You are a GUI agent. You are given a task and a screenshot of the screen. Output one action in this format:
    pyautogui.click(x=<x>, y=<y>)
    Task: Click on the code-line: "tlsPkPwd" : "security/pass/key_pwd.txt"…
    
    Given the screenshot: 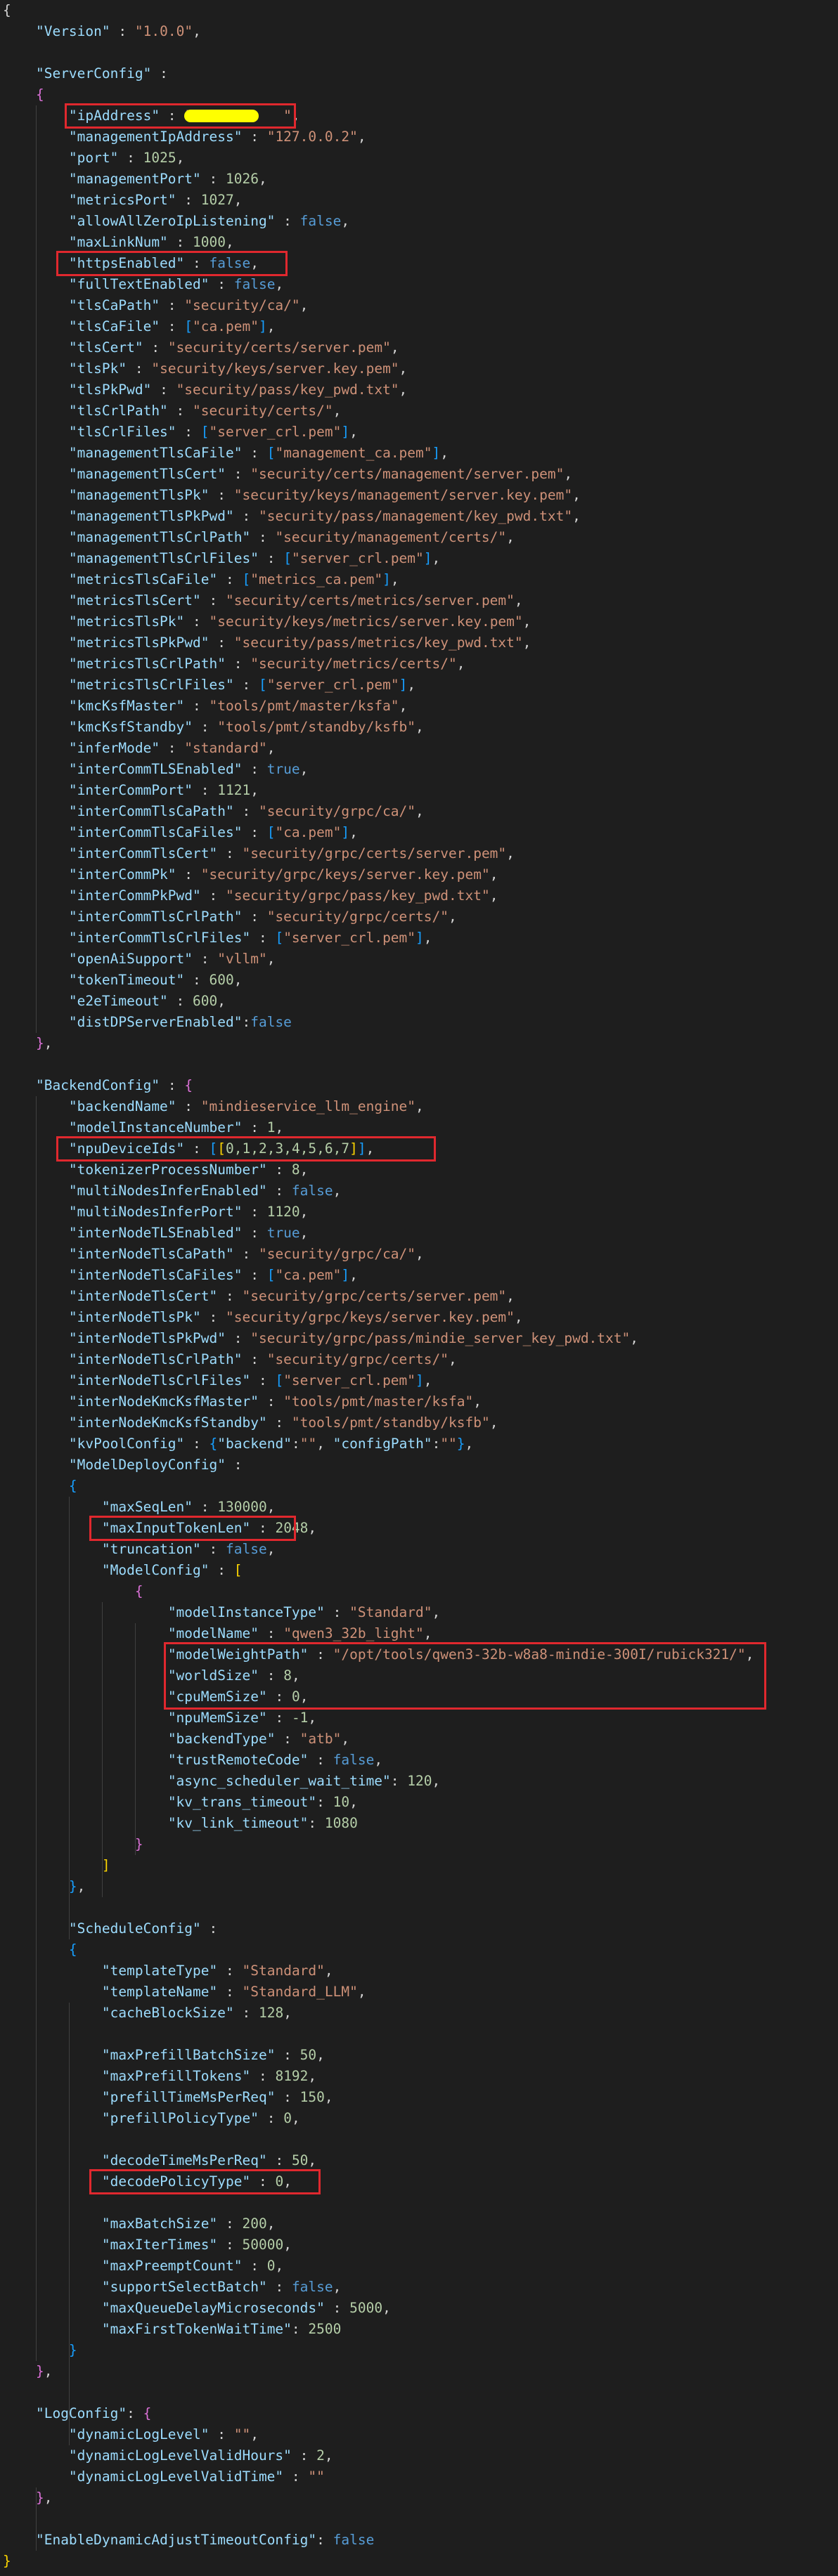 What is the action you would take?
    pyautogui.click(x=205, y=390)
    